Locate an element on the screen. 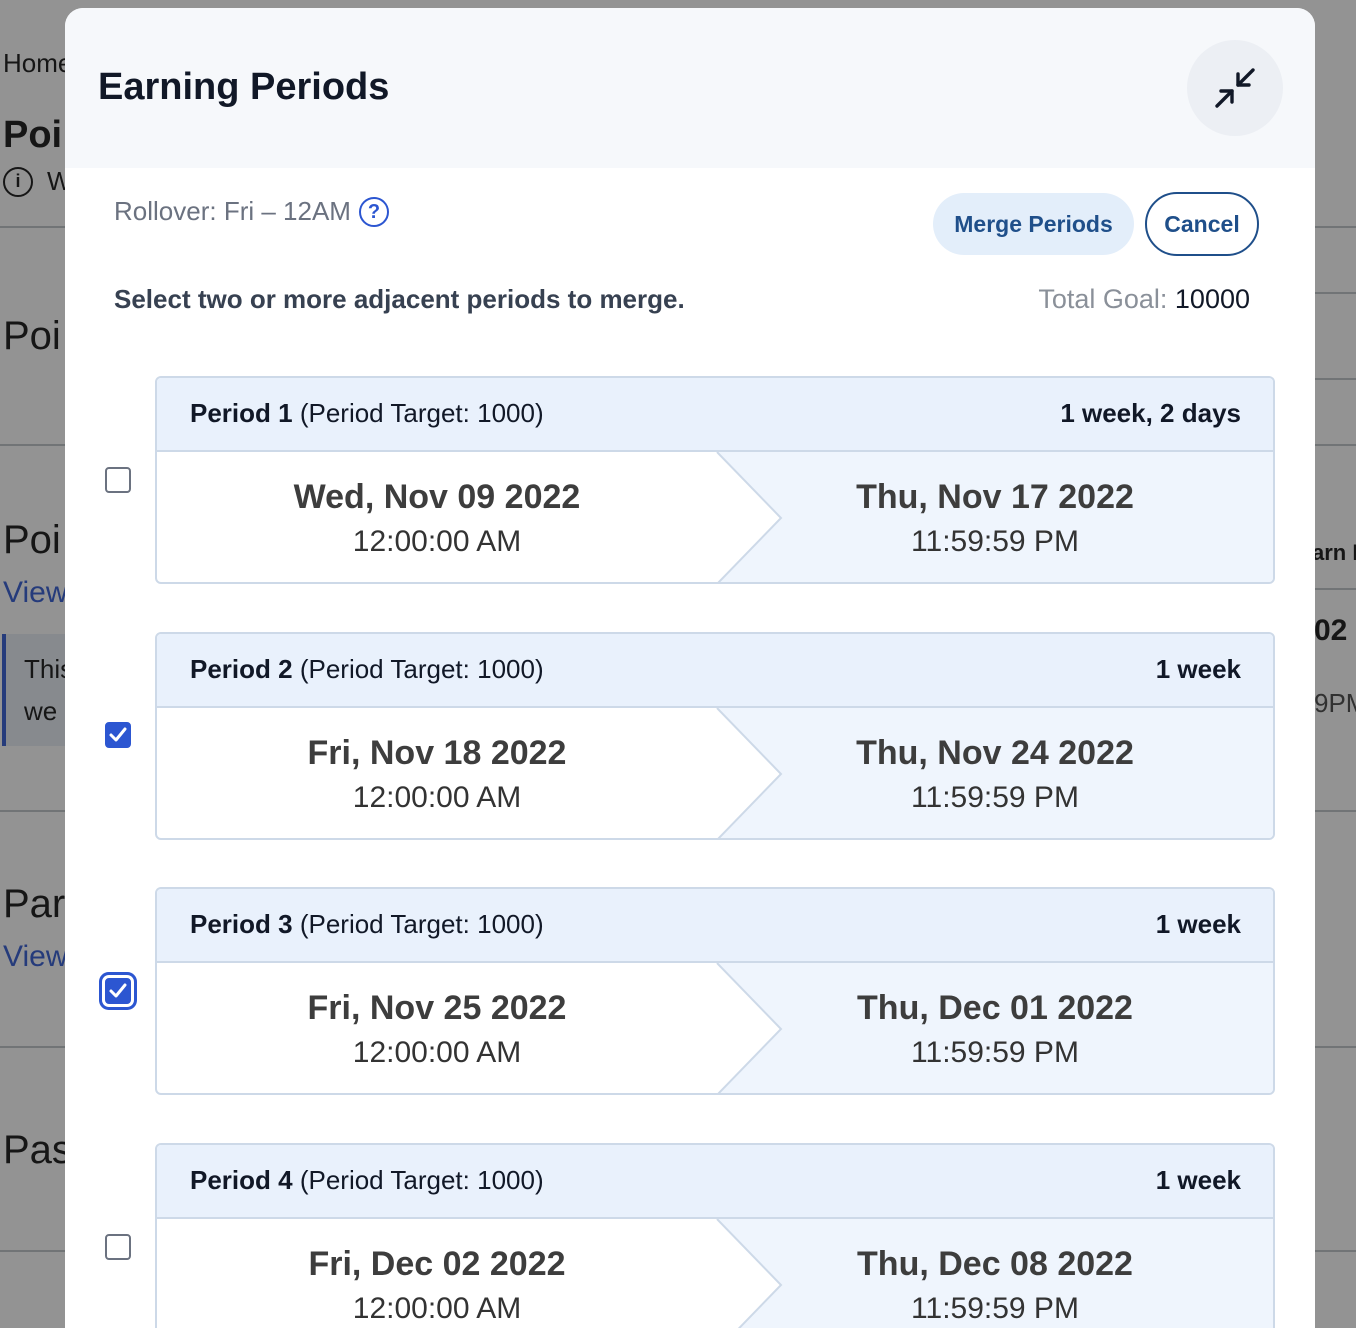 The width and height of the screenshot is (1356, 1328). period-end: Thu, Dec 08 2022 11:59:59 PM is located at coordinates (995, 1273).